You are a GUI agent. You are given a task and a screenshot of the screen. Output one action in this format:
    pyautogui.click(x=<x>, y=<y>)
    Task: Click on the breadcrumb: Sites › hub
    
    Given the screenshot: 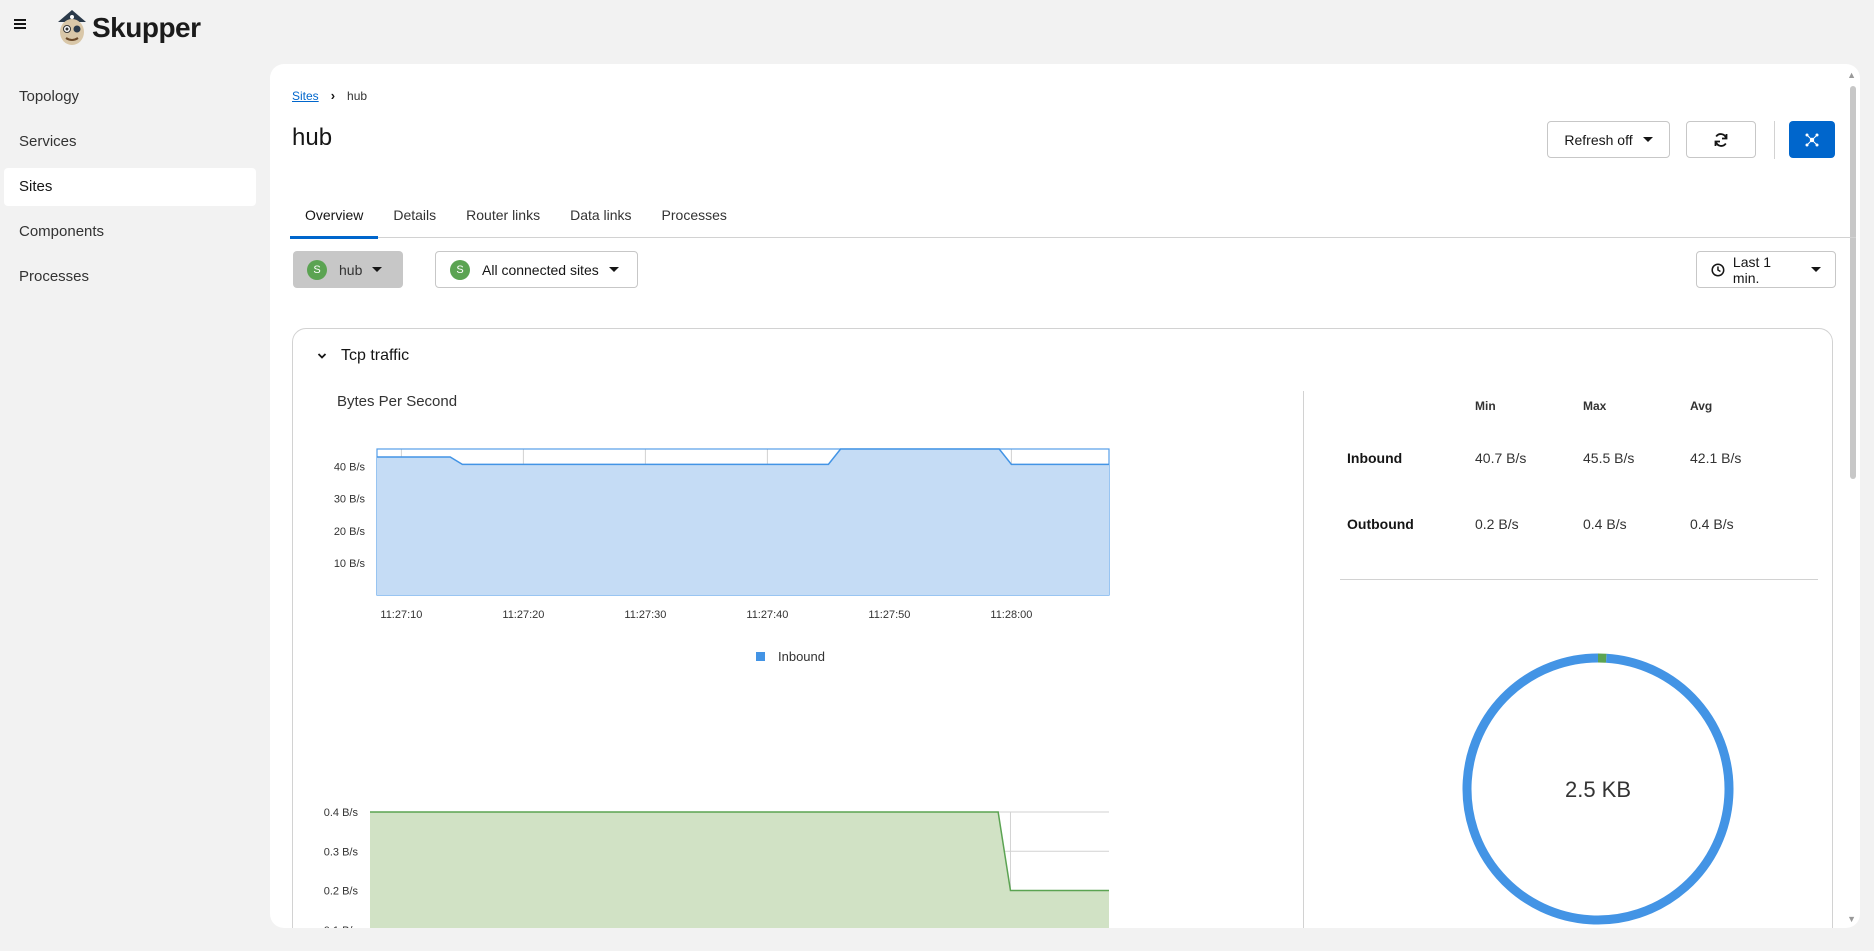 What is the action you would take?
    pyautogui.click(x=329, y=95)
    